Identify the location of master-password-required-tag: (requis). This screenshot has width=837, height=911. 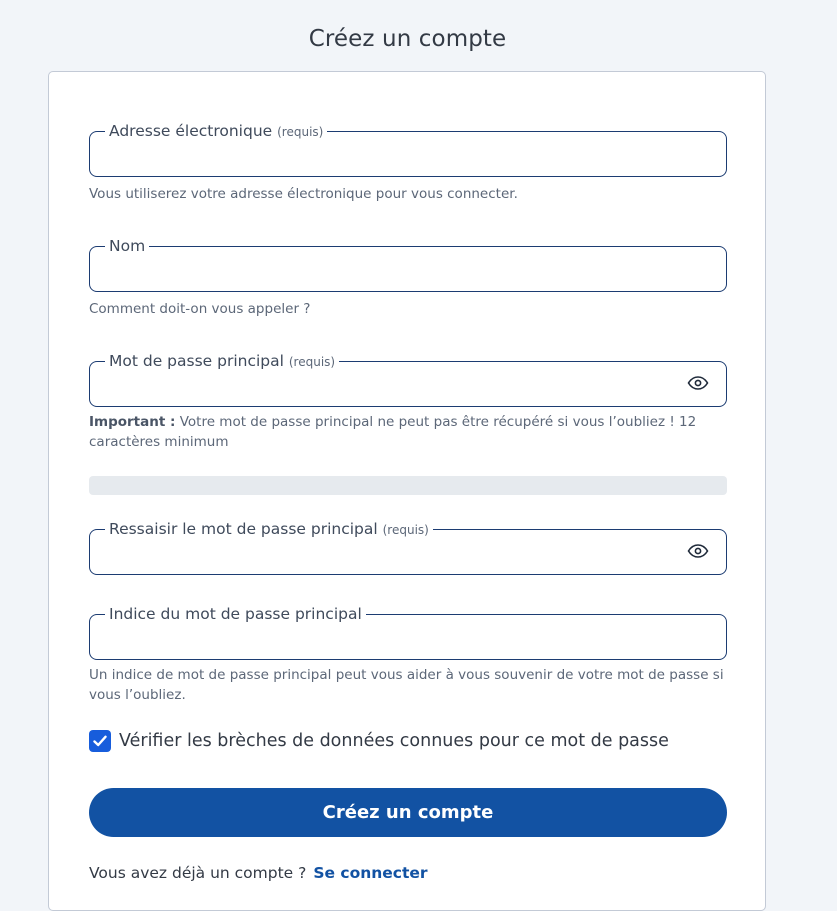
(312, 362).